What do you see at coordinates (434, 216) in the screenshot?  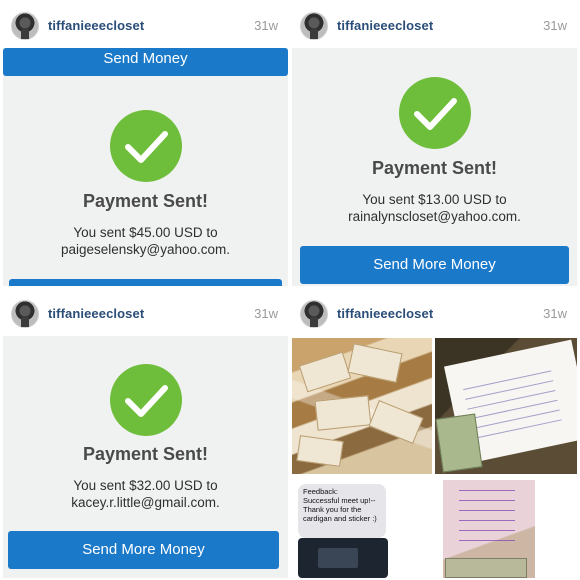 I see `payment-recipient-text: rainalynscloset@yahoo.com.` at bounding box center [434, 216].